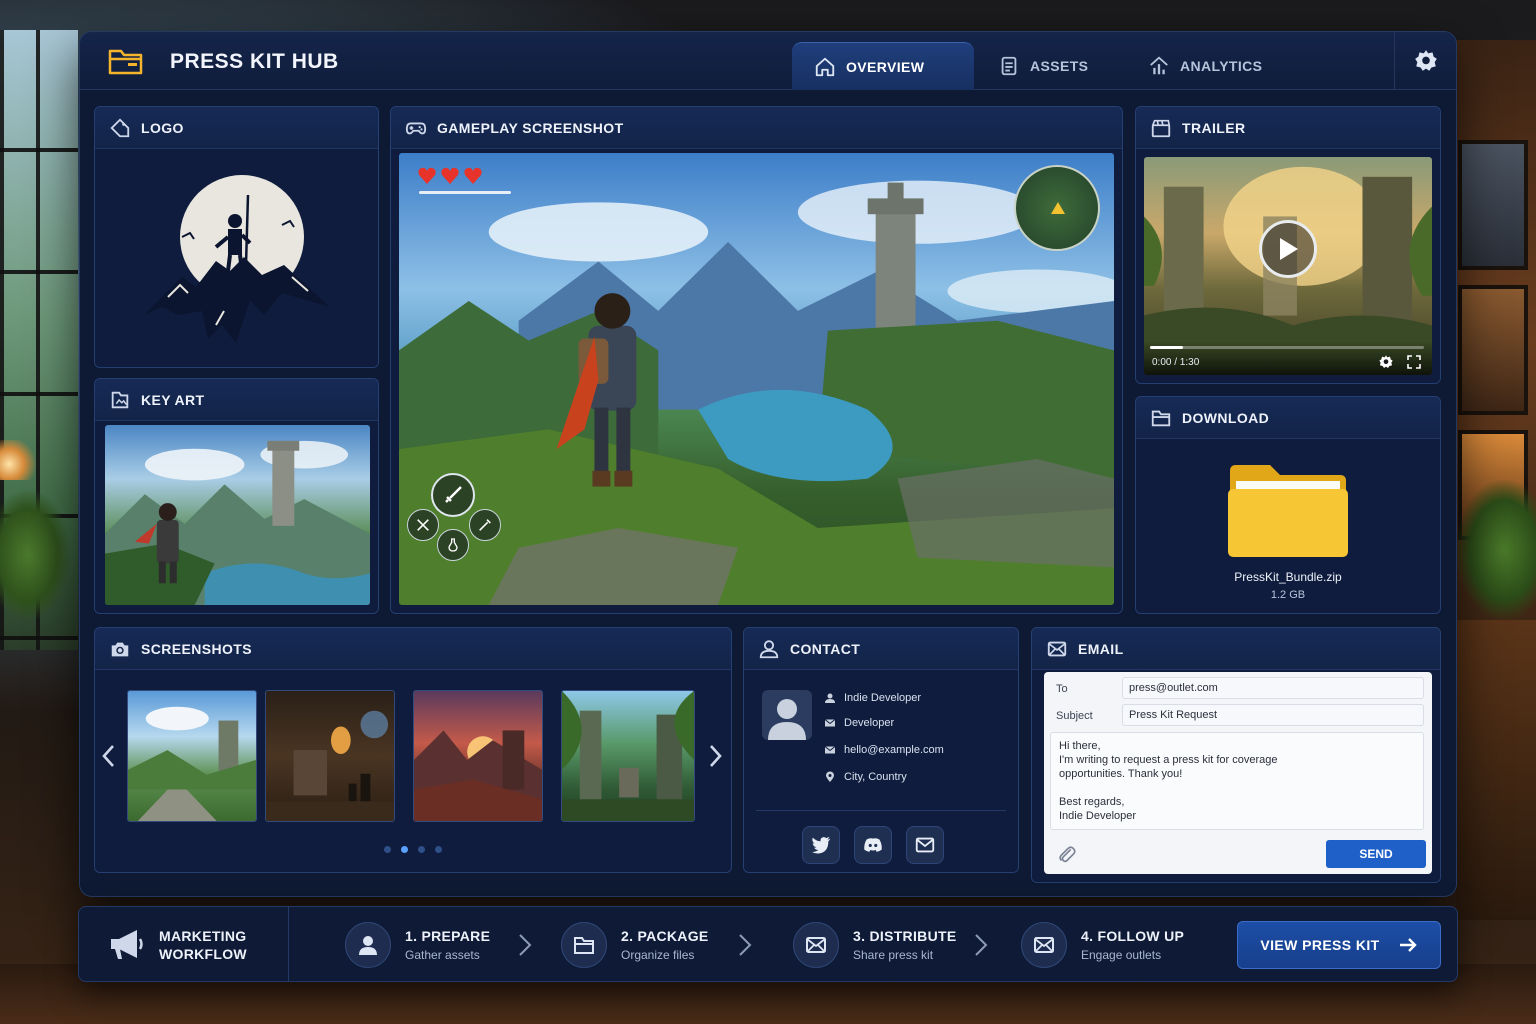 The image size is (1536, 1024). I want to click on location-icon, so click(830, 776).